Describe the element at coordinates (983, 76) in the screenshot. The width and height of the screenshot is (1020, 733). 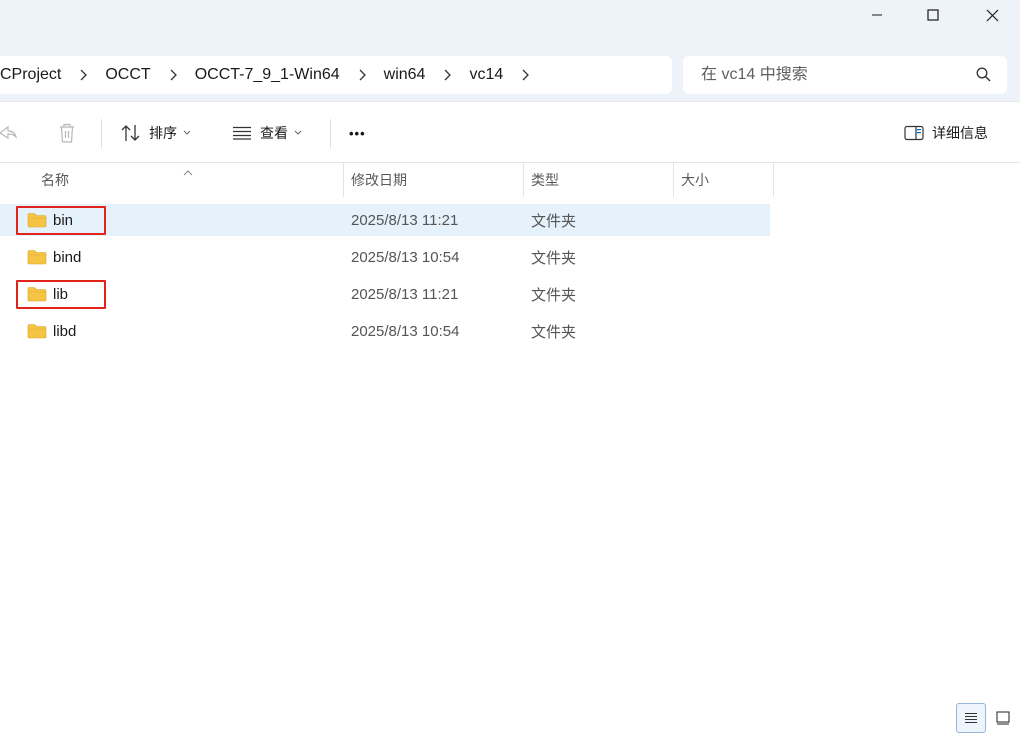
I see `search-icon` at that location.